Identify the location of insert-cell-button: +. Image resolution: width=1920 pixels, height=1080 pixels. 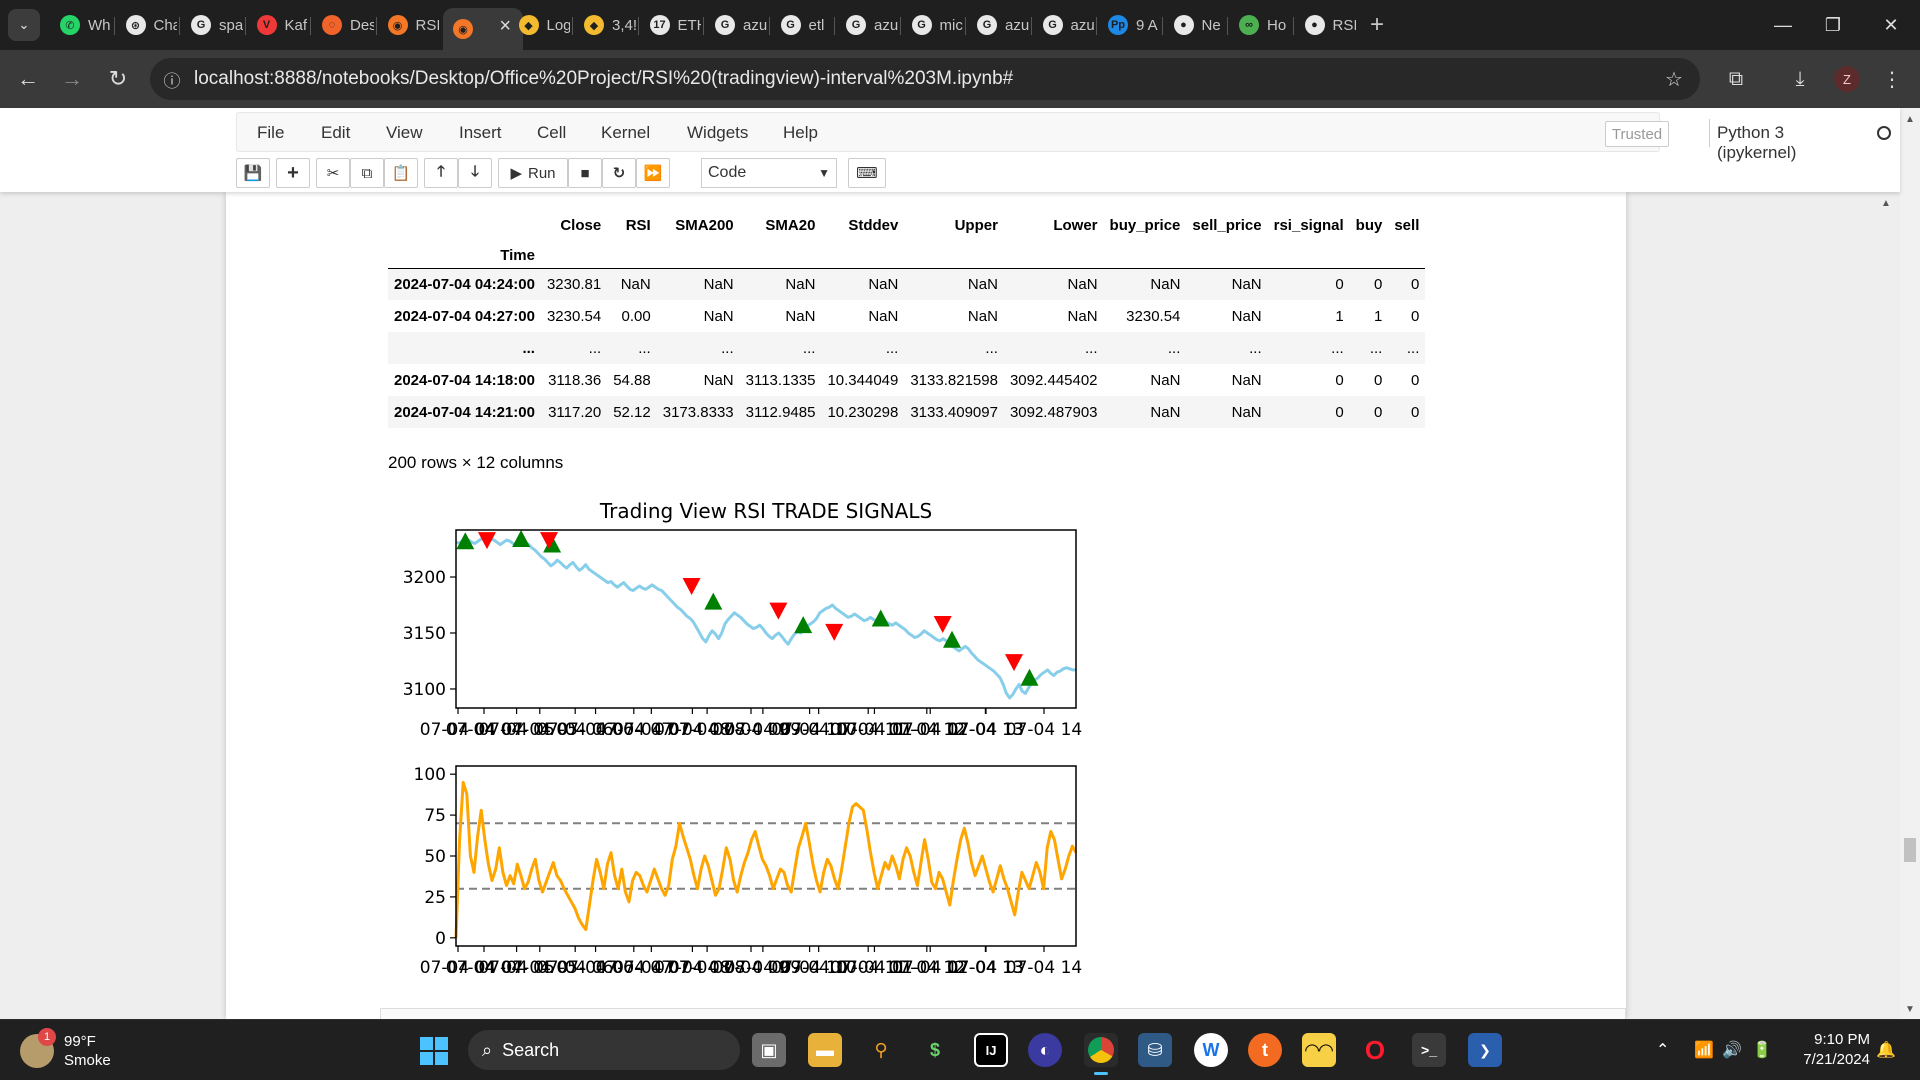
(293, 173).